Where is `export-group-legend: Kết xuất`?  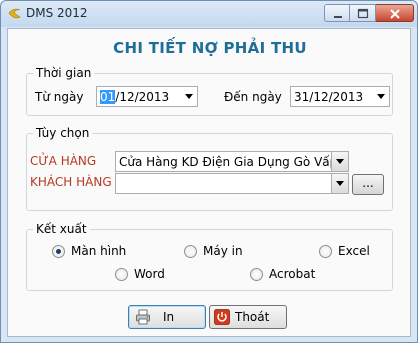 export-group-legend: Kết xuất is located at coordinates (61, 229).